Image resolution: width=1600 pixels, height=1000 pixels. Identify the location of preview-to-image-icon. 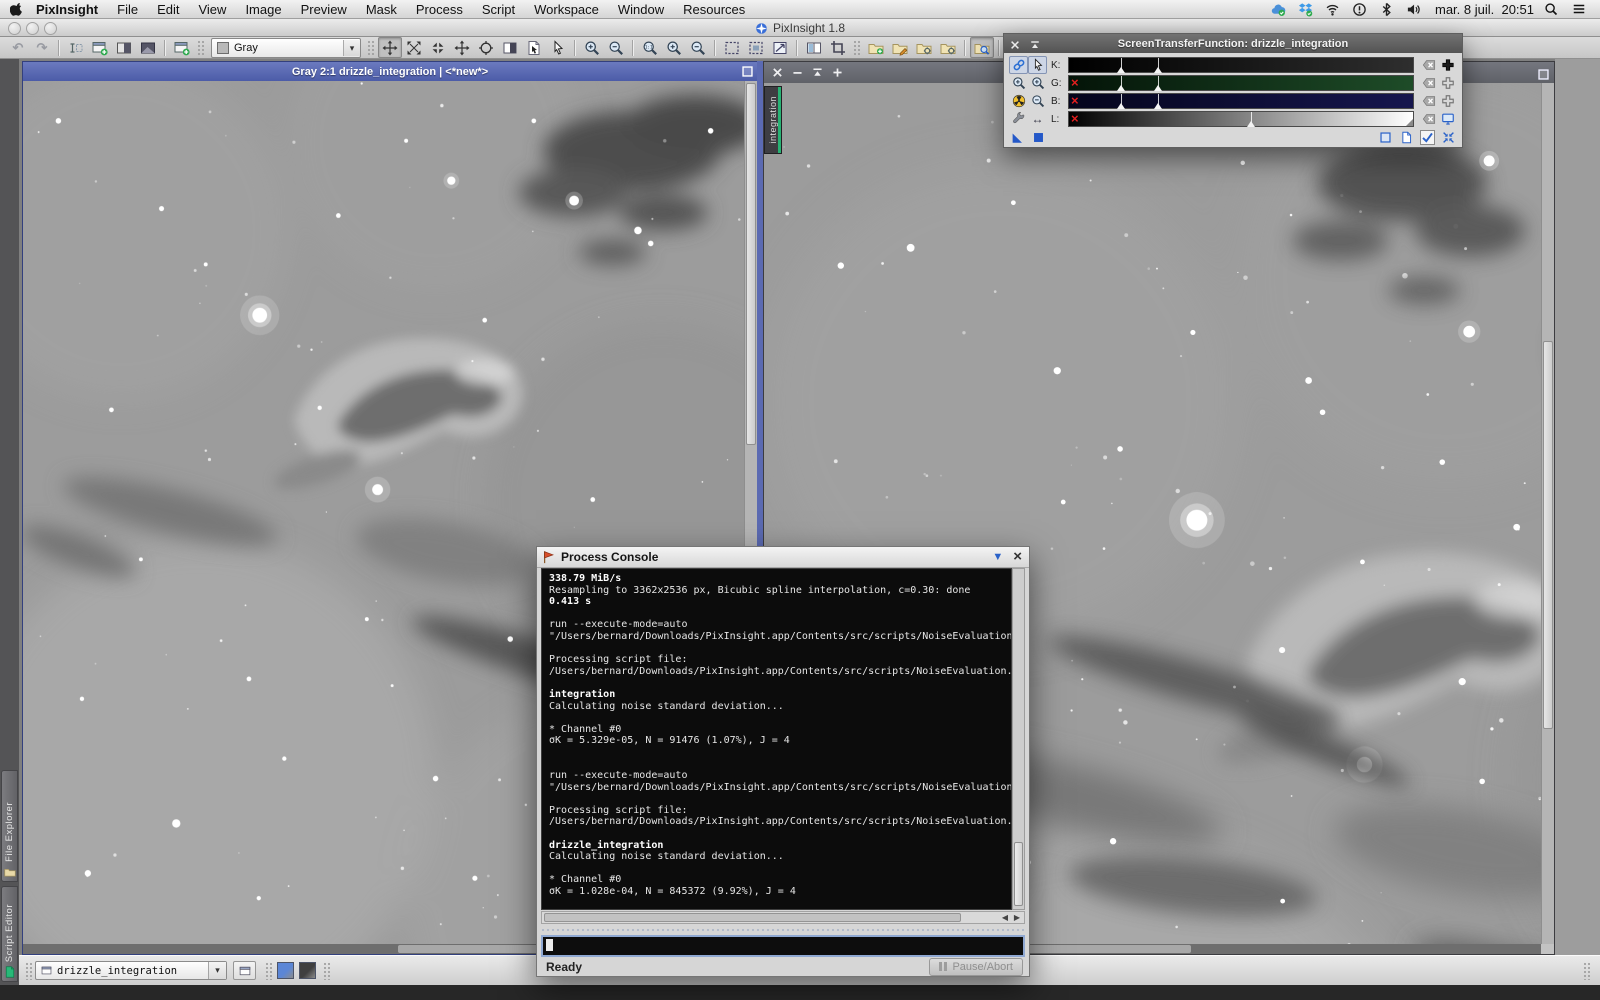
(780, 47).